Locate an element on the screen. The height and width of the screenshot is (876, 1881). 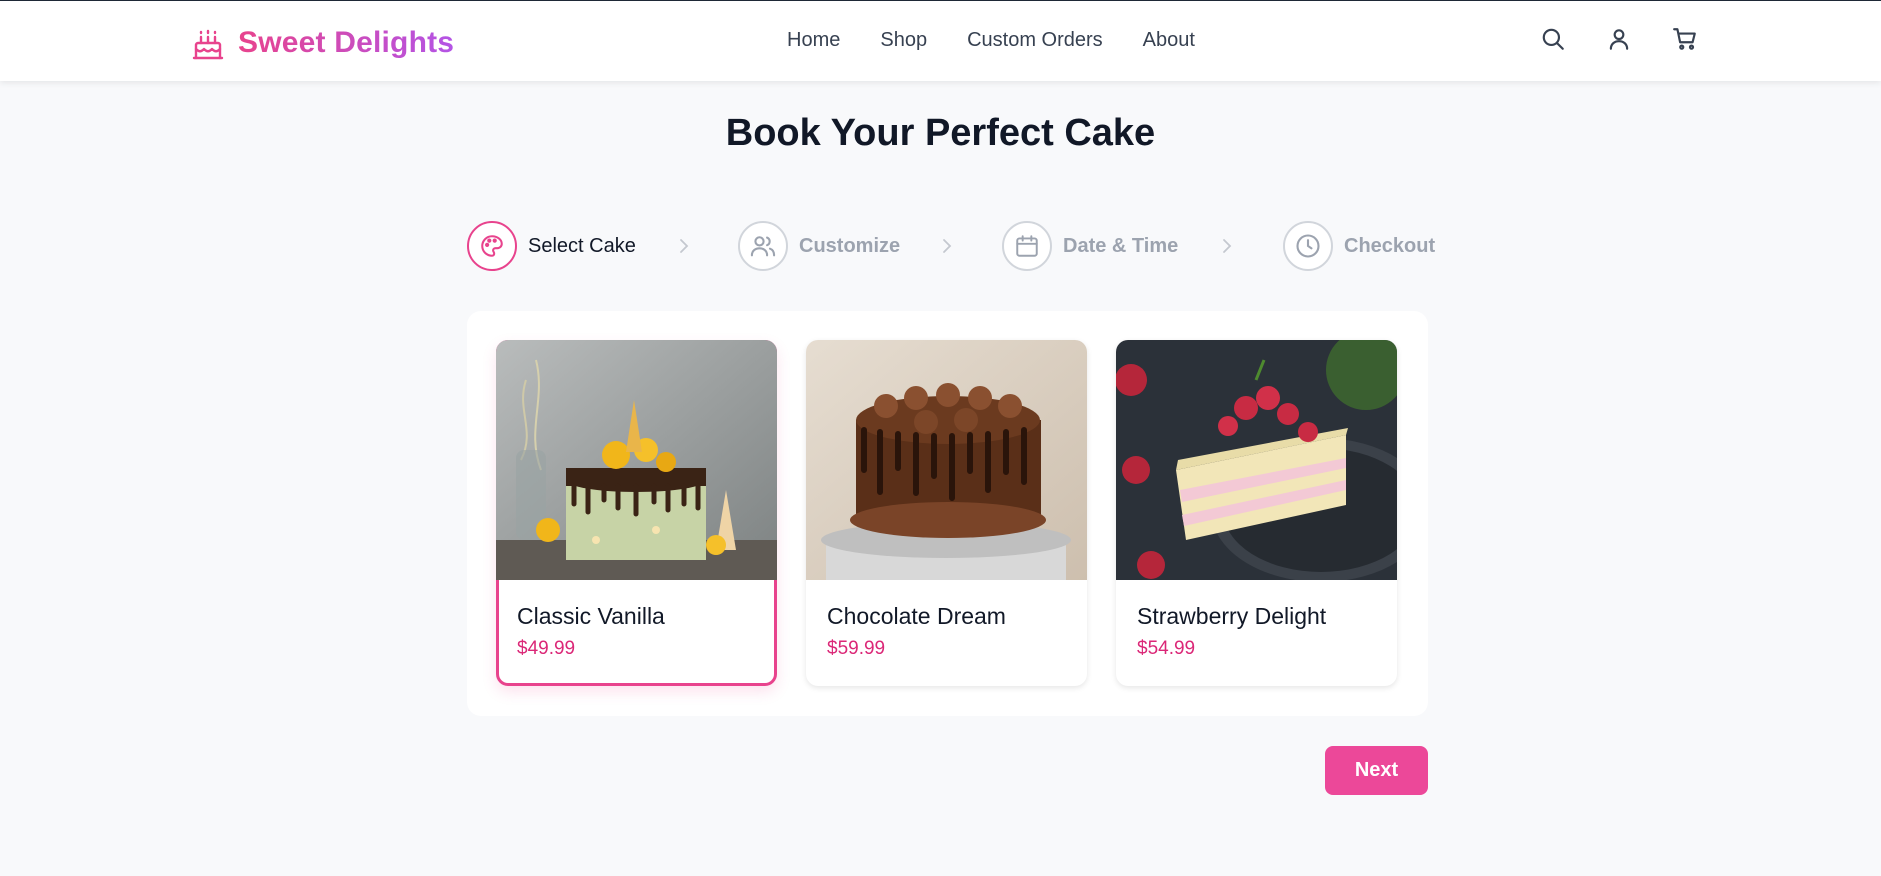
cake-card-chocolate-dream: Chocolate Dream $59.99 is located at coordinates (946, 513).